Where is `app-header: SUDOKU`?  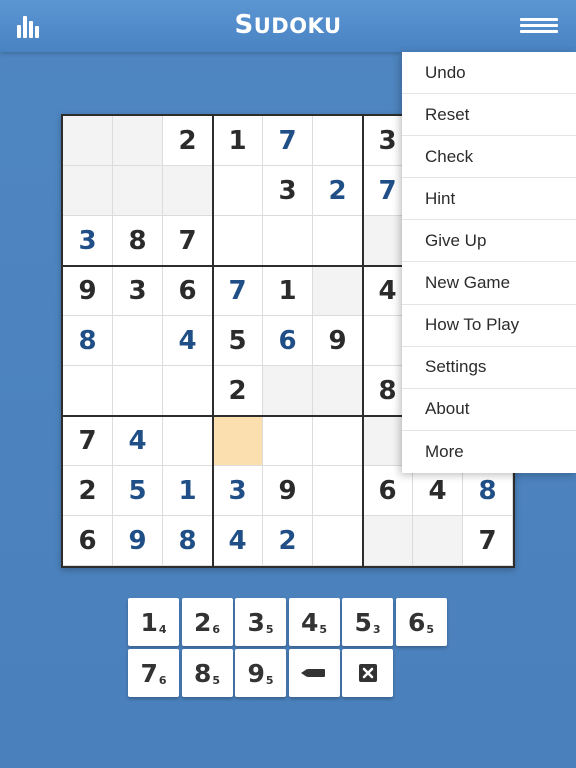 app-header: SUDOKU is located at coordinates (288, 26).